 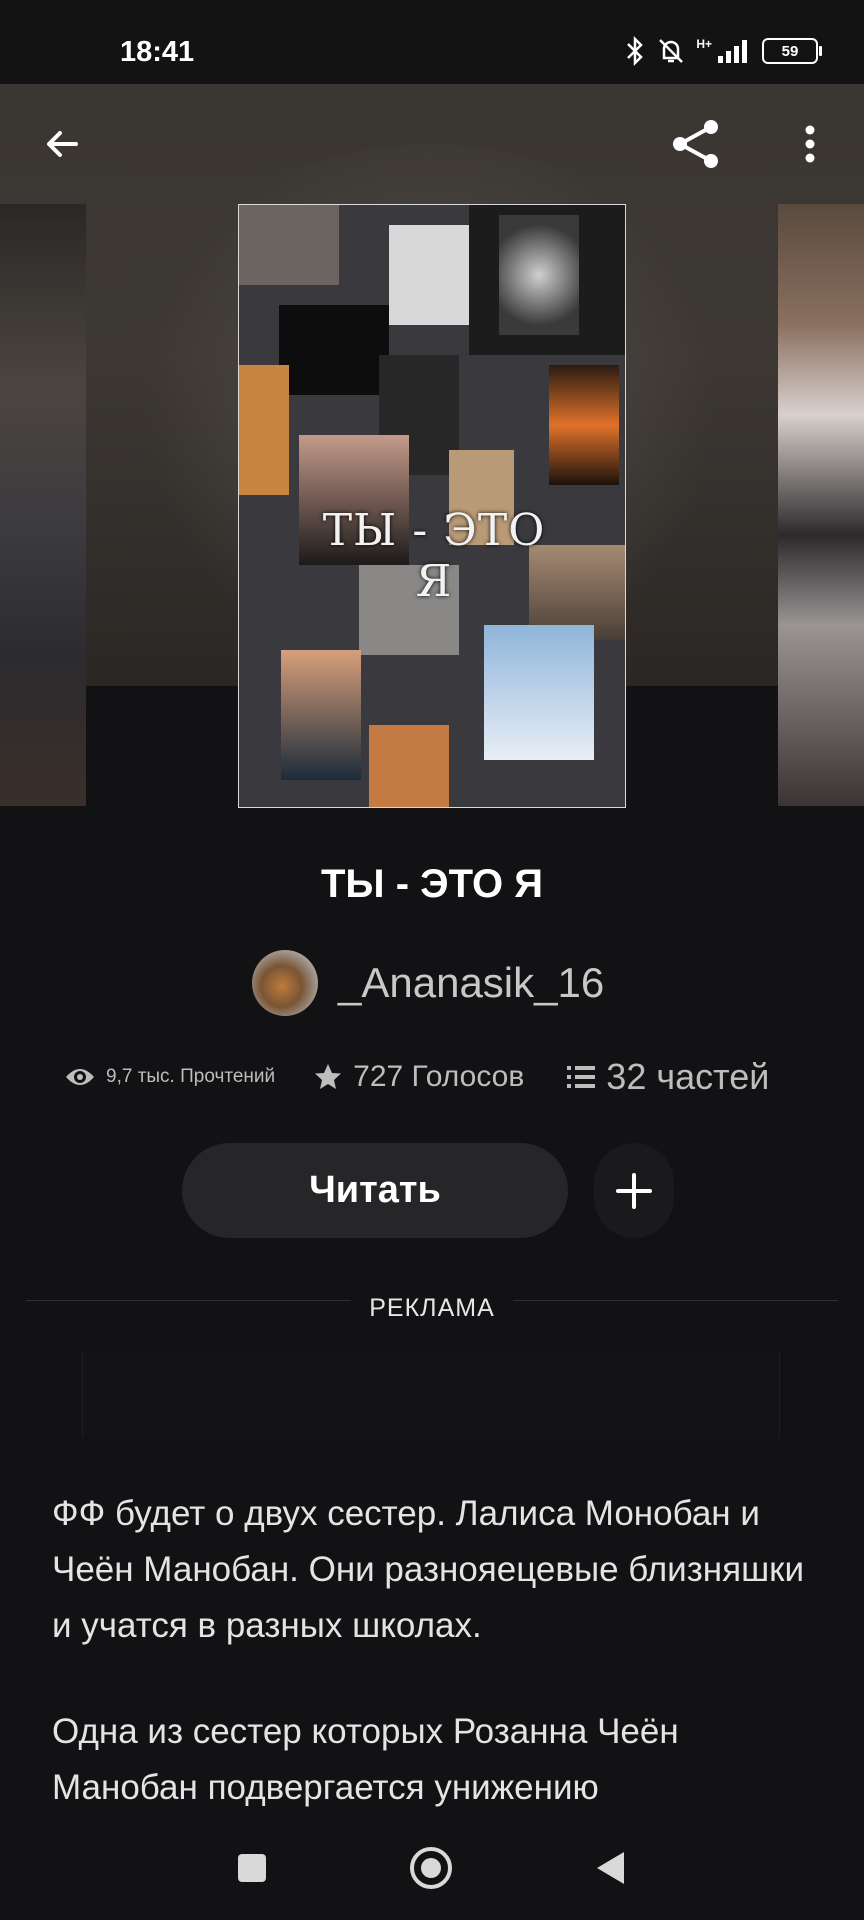 I want to click on ad-label-row: РЕКЛАМА, so click(x=432, y=1308).